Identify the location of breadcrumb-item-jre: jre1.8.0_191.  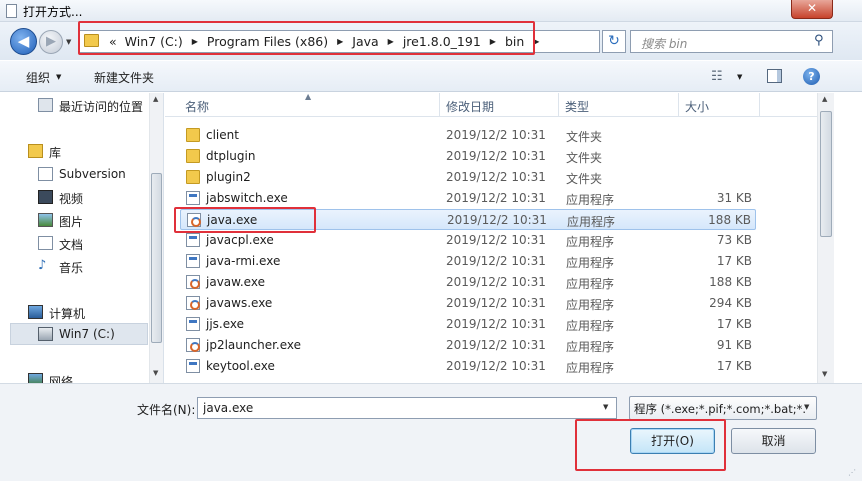
(442, 42).